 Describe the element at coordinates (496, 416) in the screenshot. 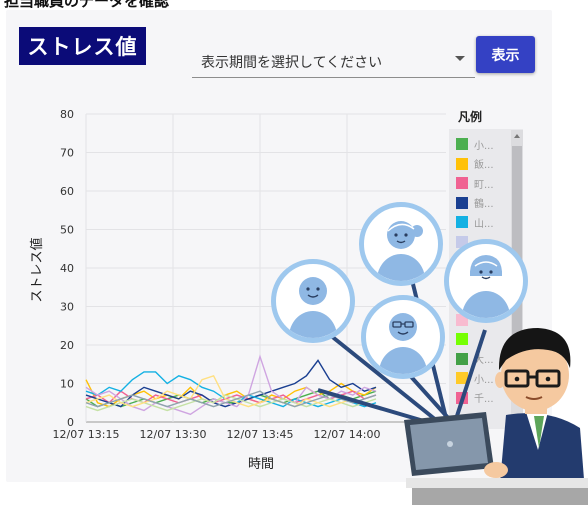

I see `office-worker-illustration` at that location.